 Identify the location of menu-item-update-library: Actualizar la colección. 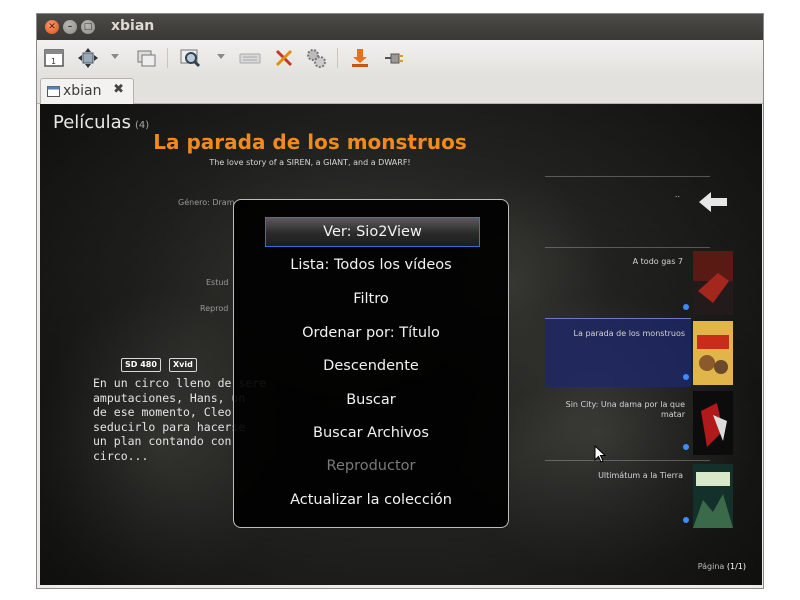
(371, 500).